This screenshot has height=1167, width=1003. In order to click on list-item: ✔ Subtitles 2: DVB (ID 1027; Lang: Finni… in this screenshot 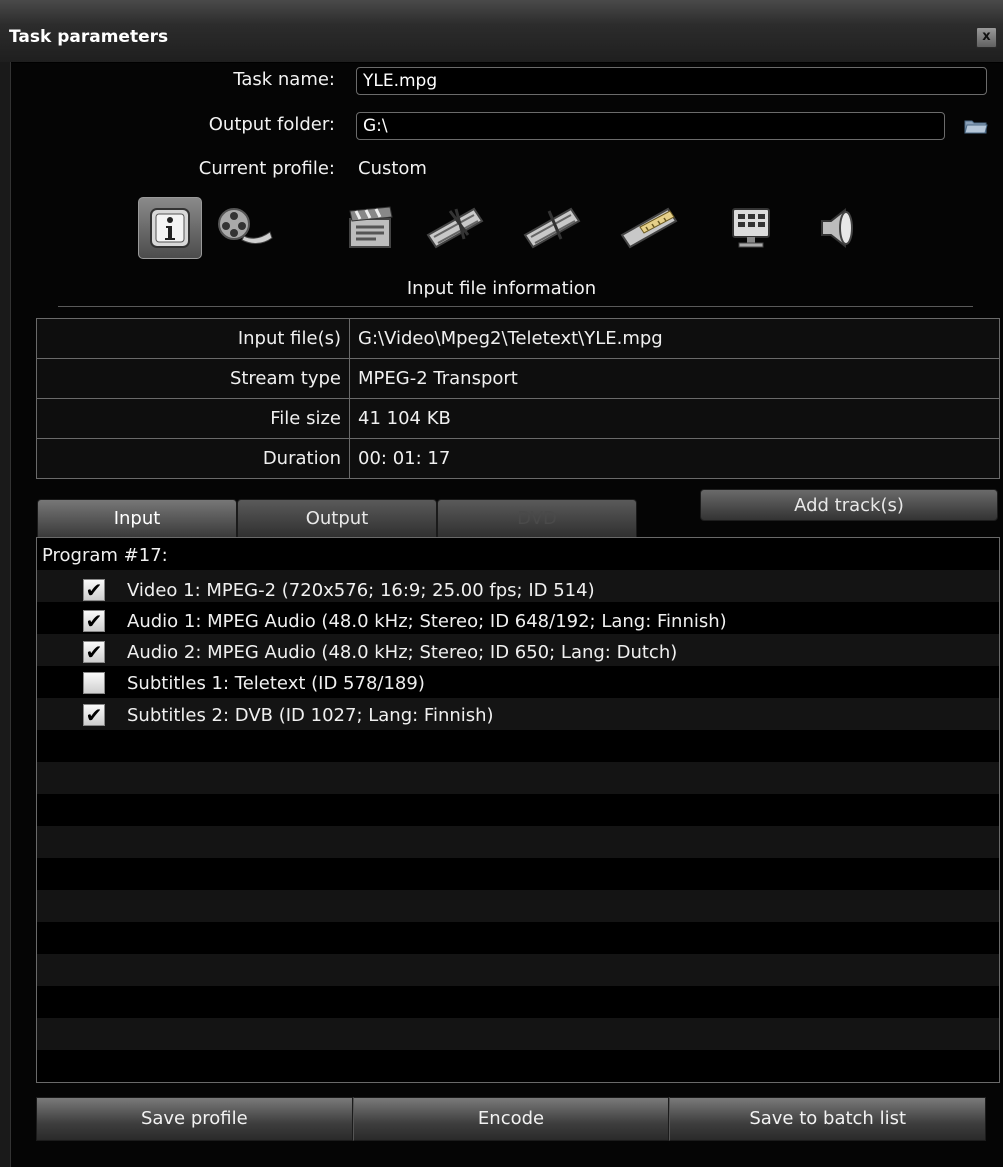, I will do `click(288, 715)`.